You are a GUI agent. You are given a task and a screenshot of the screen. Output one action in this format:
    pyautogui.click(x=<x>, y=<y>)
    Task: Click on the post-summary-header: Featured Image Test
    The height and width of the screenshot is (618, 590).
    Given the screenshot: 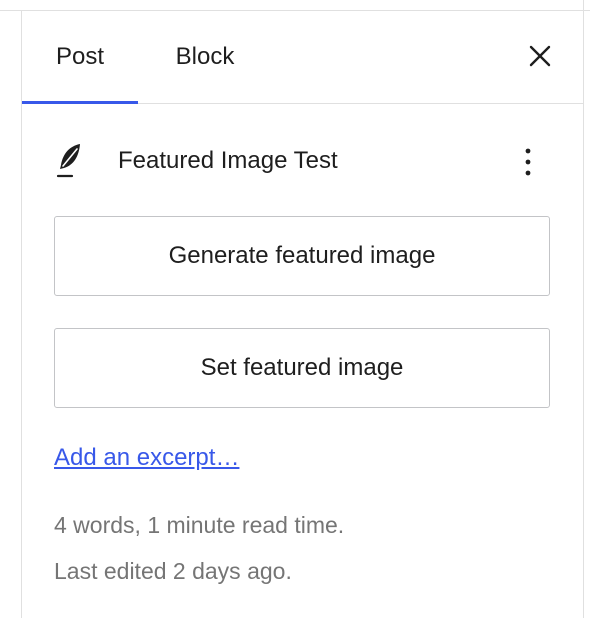 What is the action you would take?
    pyautogui.click(x=302, y=161)
    